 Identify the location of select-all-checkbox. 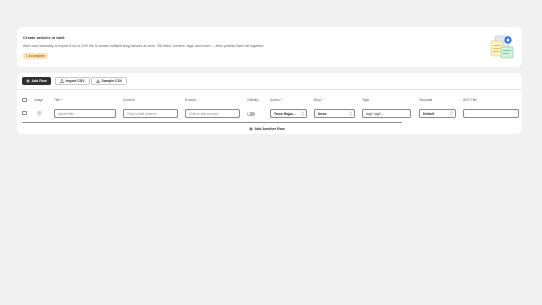
(24, 99).